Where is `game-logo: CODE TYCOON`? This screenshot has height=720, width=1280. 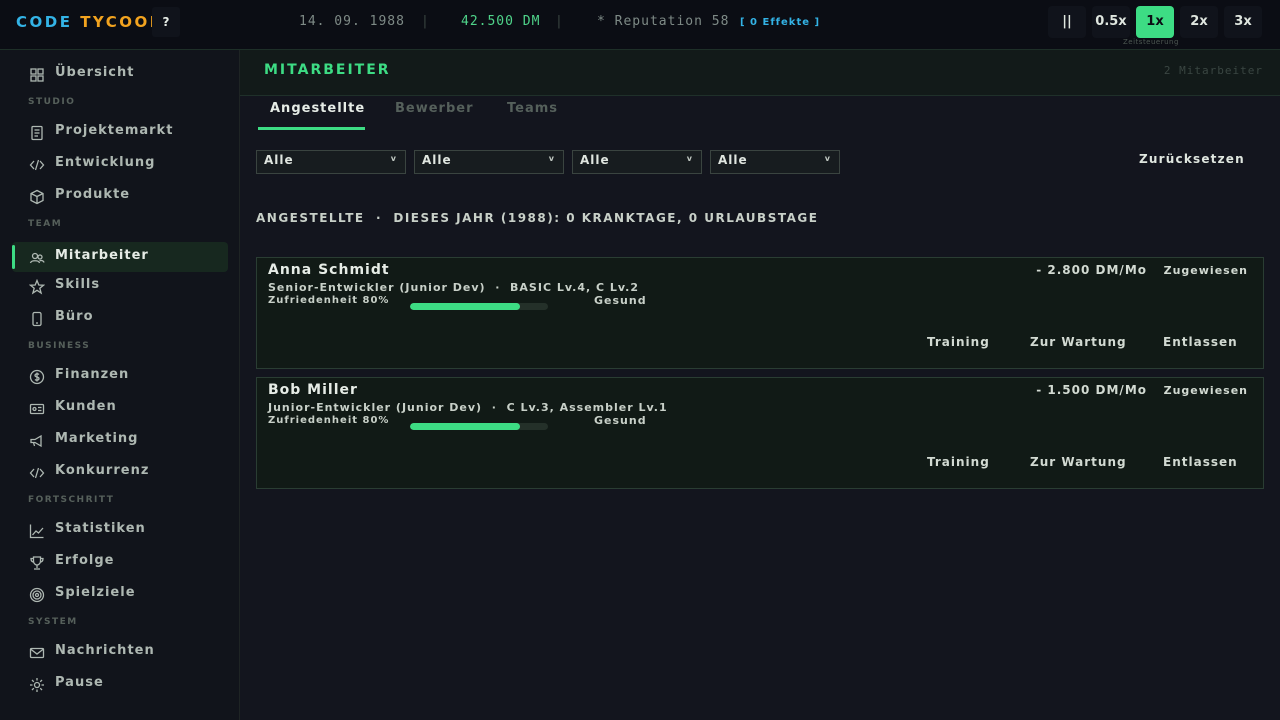
game-logo: CODE TYCOON is located at coordinates (90, 22).